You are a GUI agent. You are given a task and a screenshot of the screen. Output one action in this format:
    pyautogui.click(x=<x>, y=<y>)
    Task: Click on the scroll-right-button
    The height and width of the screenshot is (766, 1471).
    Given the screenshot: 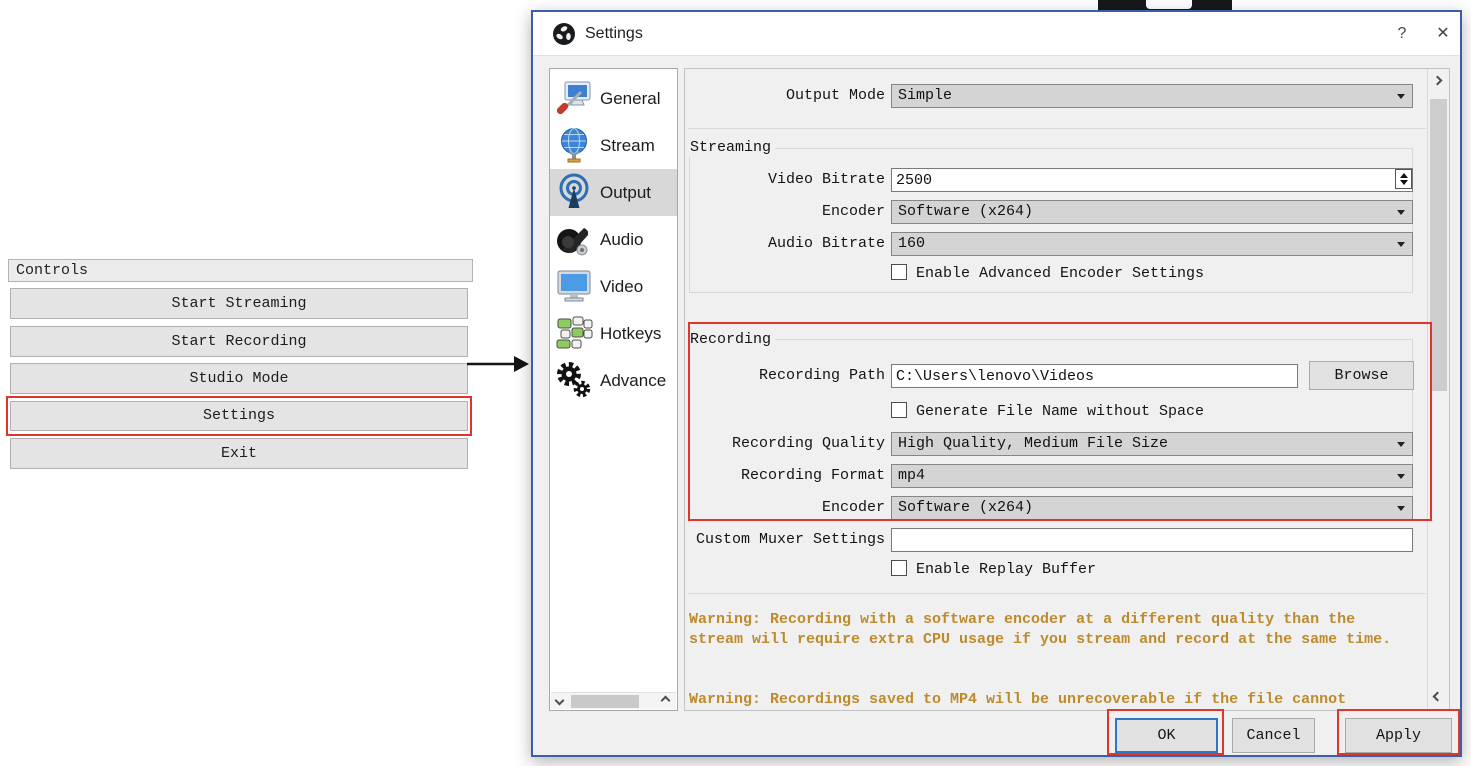 What is the action you would take?
    pyautogui.click(x=667, y=701)
    